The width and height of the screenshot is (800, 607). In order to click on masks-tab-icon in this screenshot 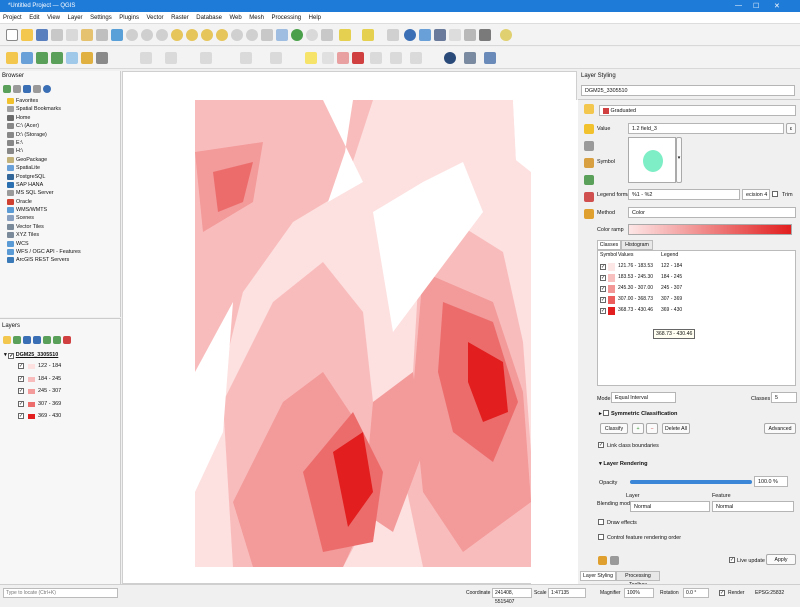, I will do `click(589, 146)`.